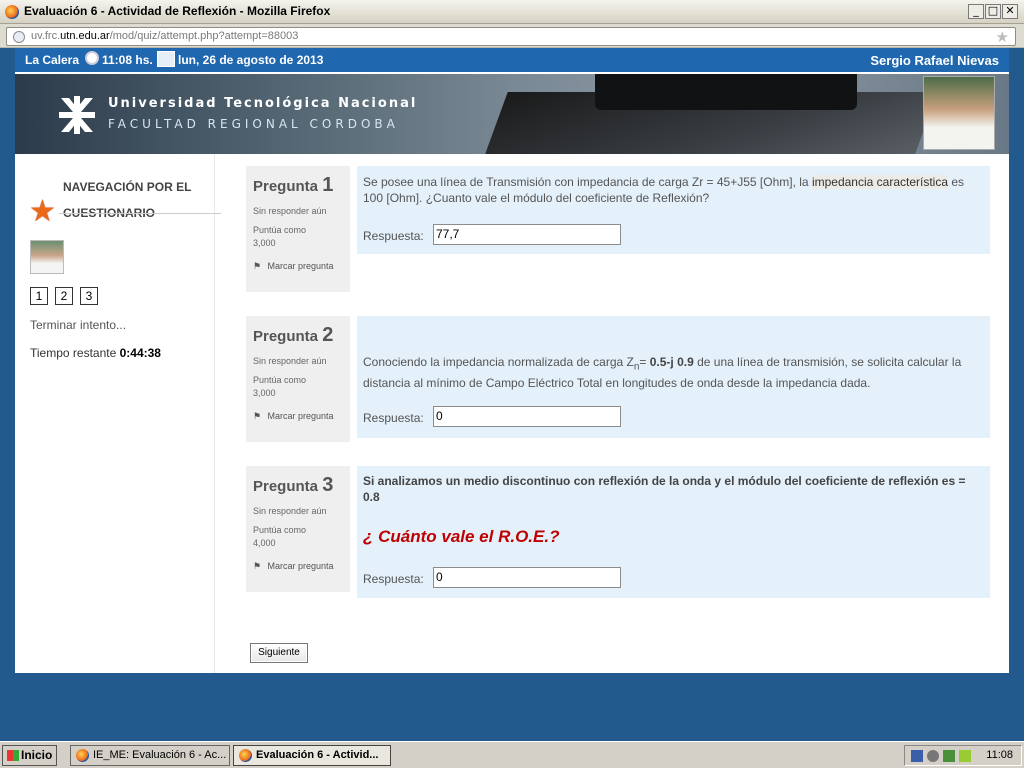  Describe the element at coordinates (1010, 11) in the screenshot. I see `close-button: ✕` at that location.